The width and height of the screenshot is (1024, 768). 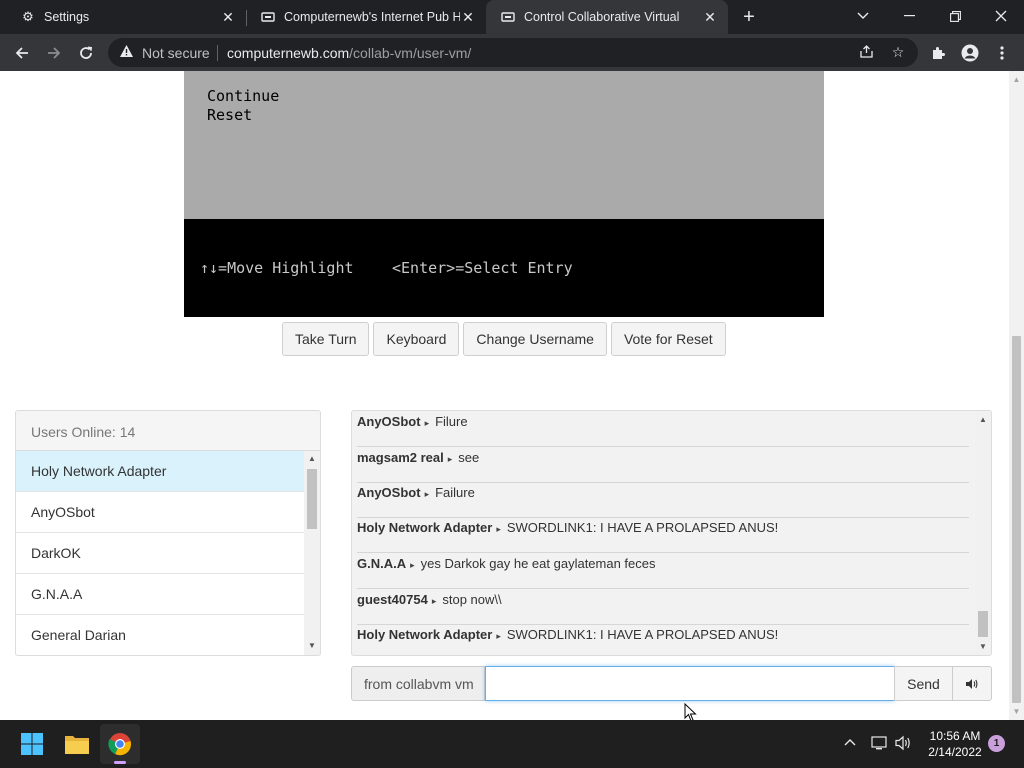 What do you see at coordinates (923, 683) in the screenshot?
I see `send-button: Send` at bounding box center [923, 683].